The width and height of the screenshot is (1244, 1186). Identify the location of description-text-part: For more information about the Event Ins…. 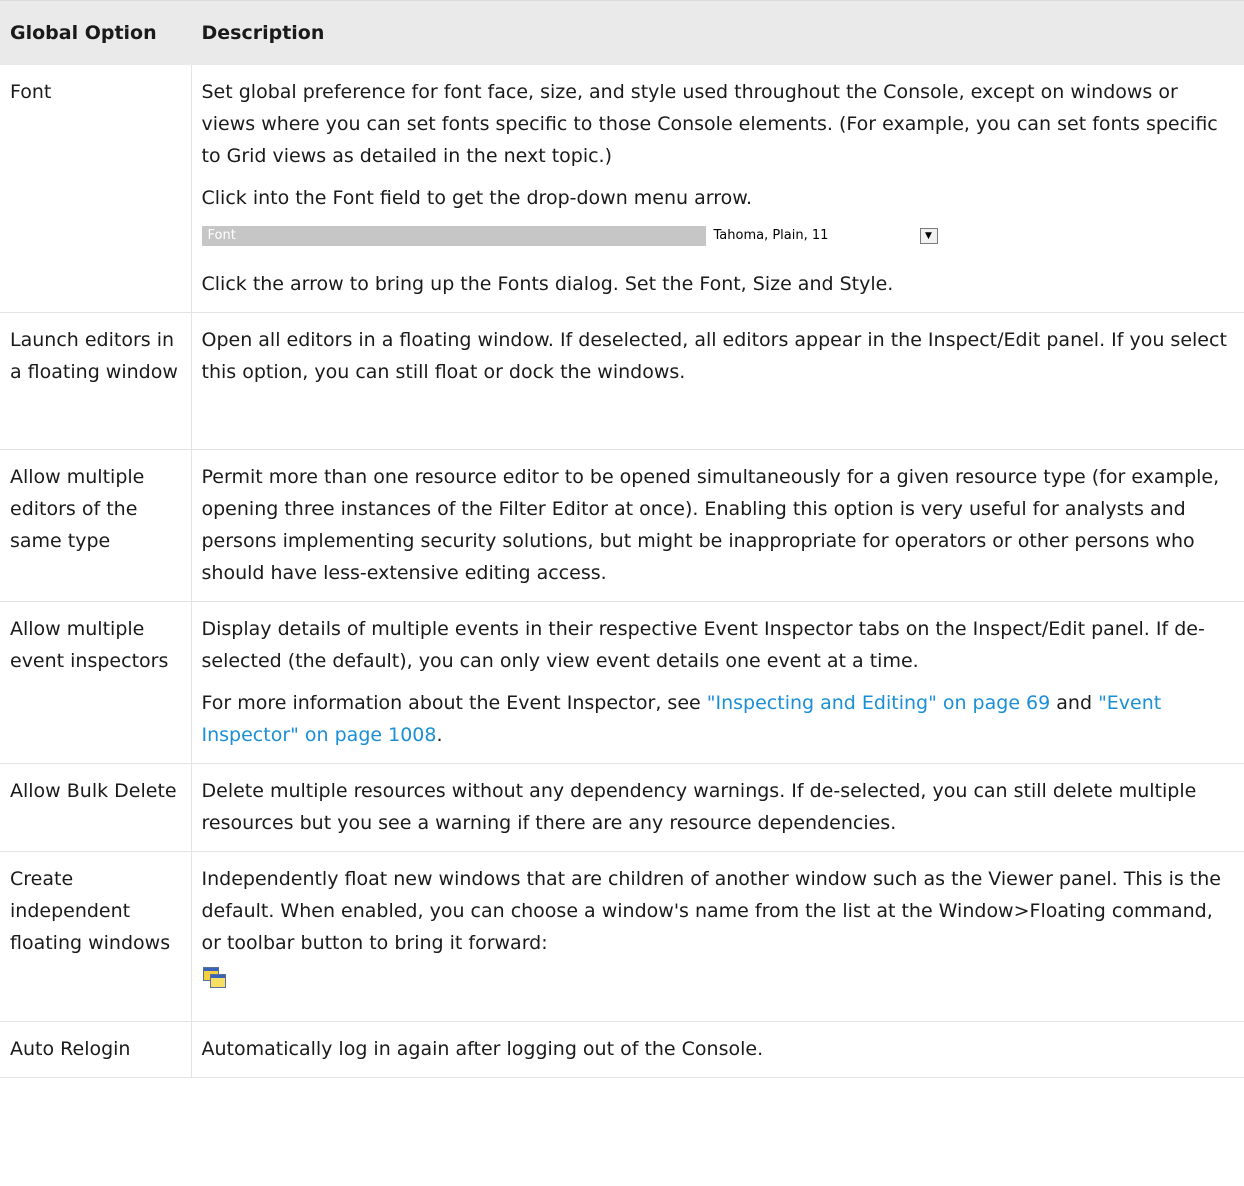
(454, 703).